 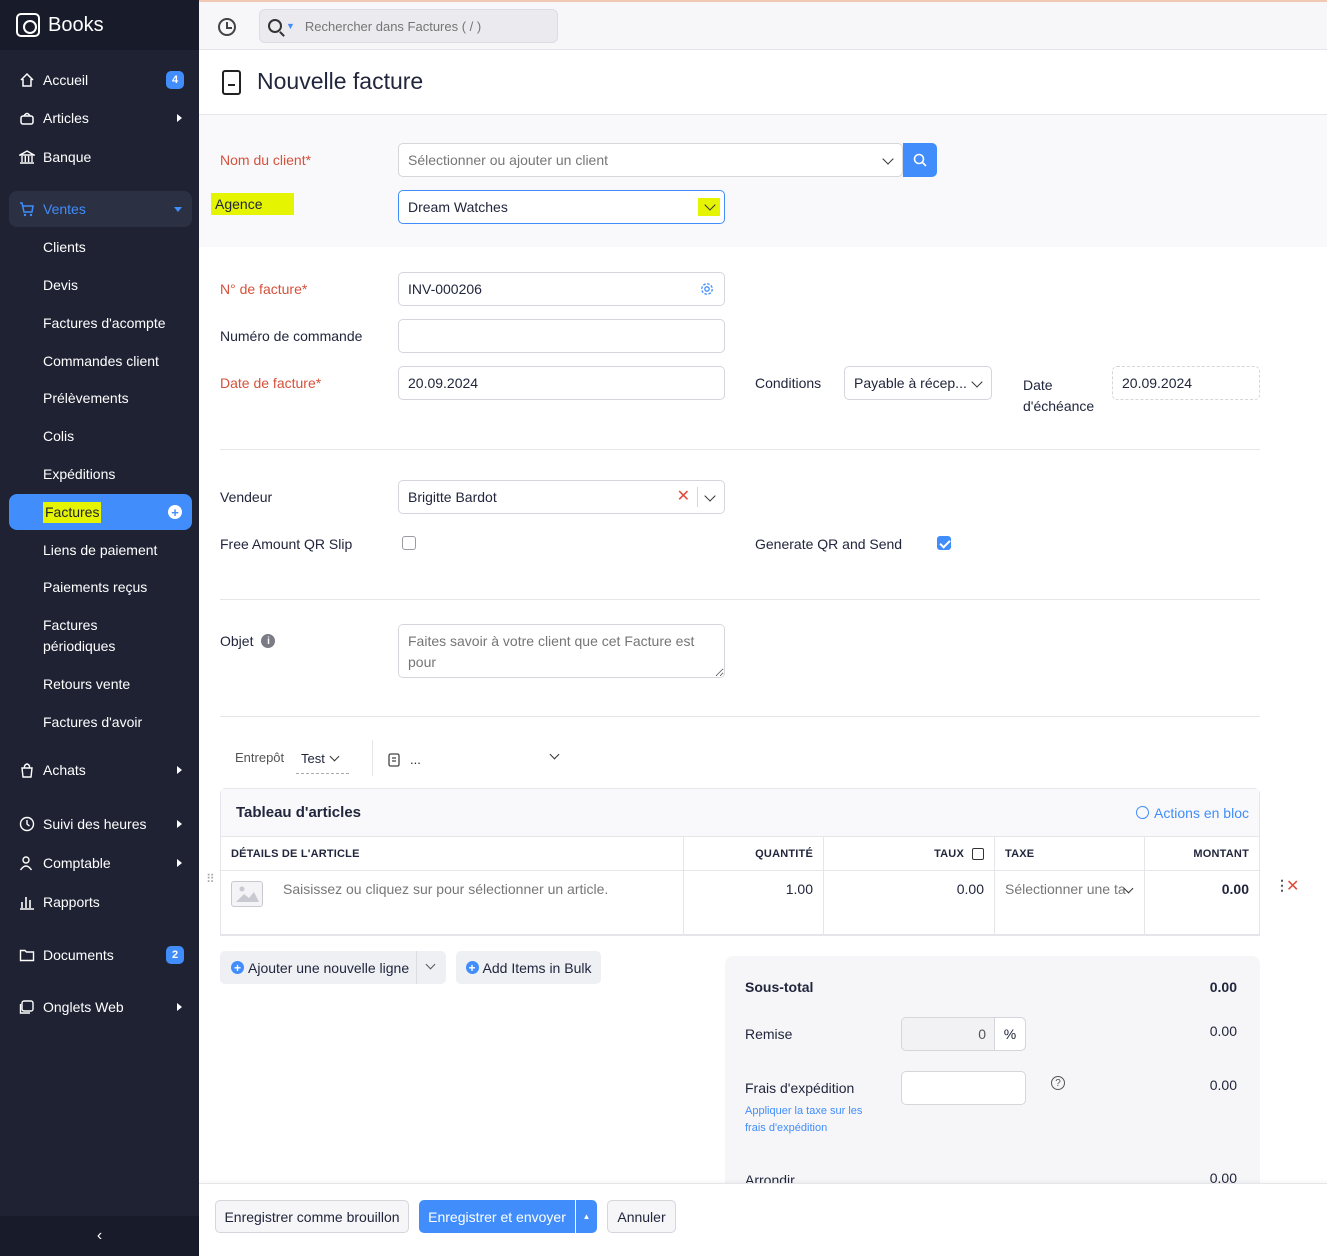 I want to click on subject-textarea, so click(x=561, y=651).